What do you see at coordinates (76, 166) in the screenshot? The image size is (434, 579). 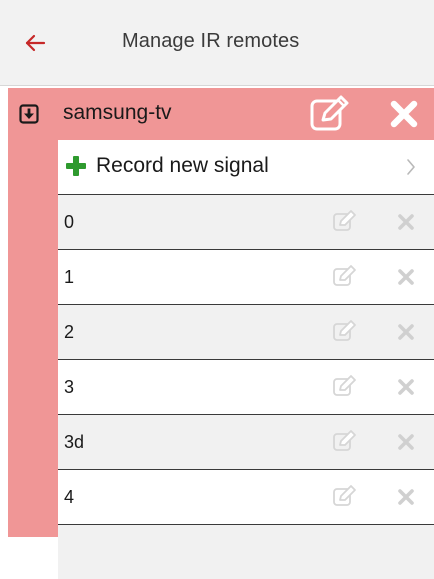 I see `plus-icon` at bounding box center [76, 166].